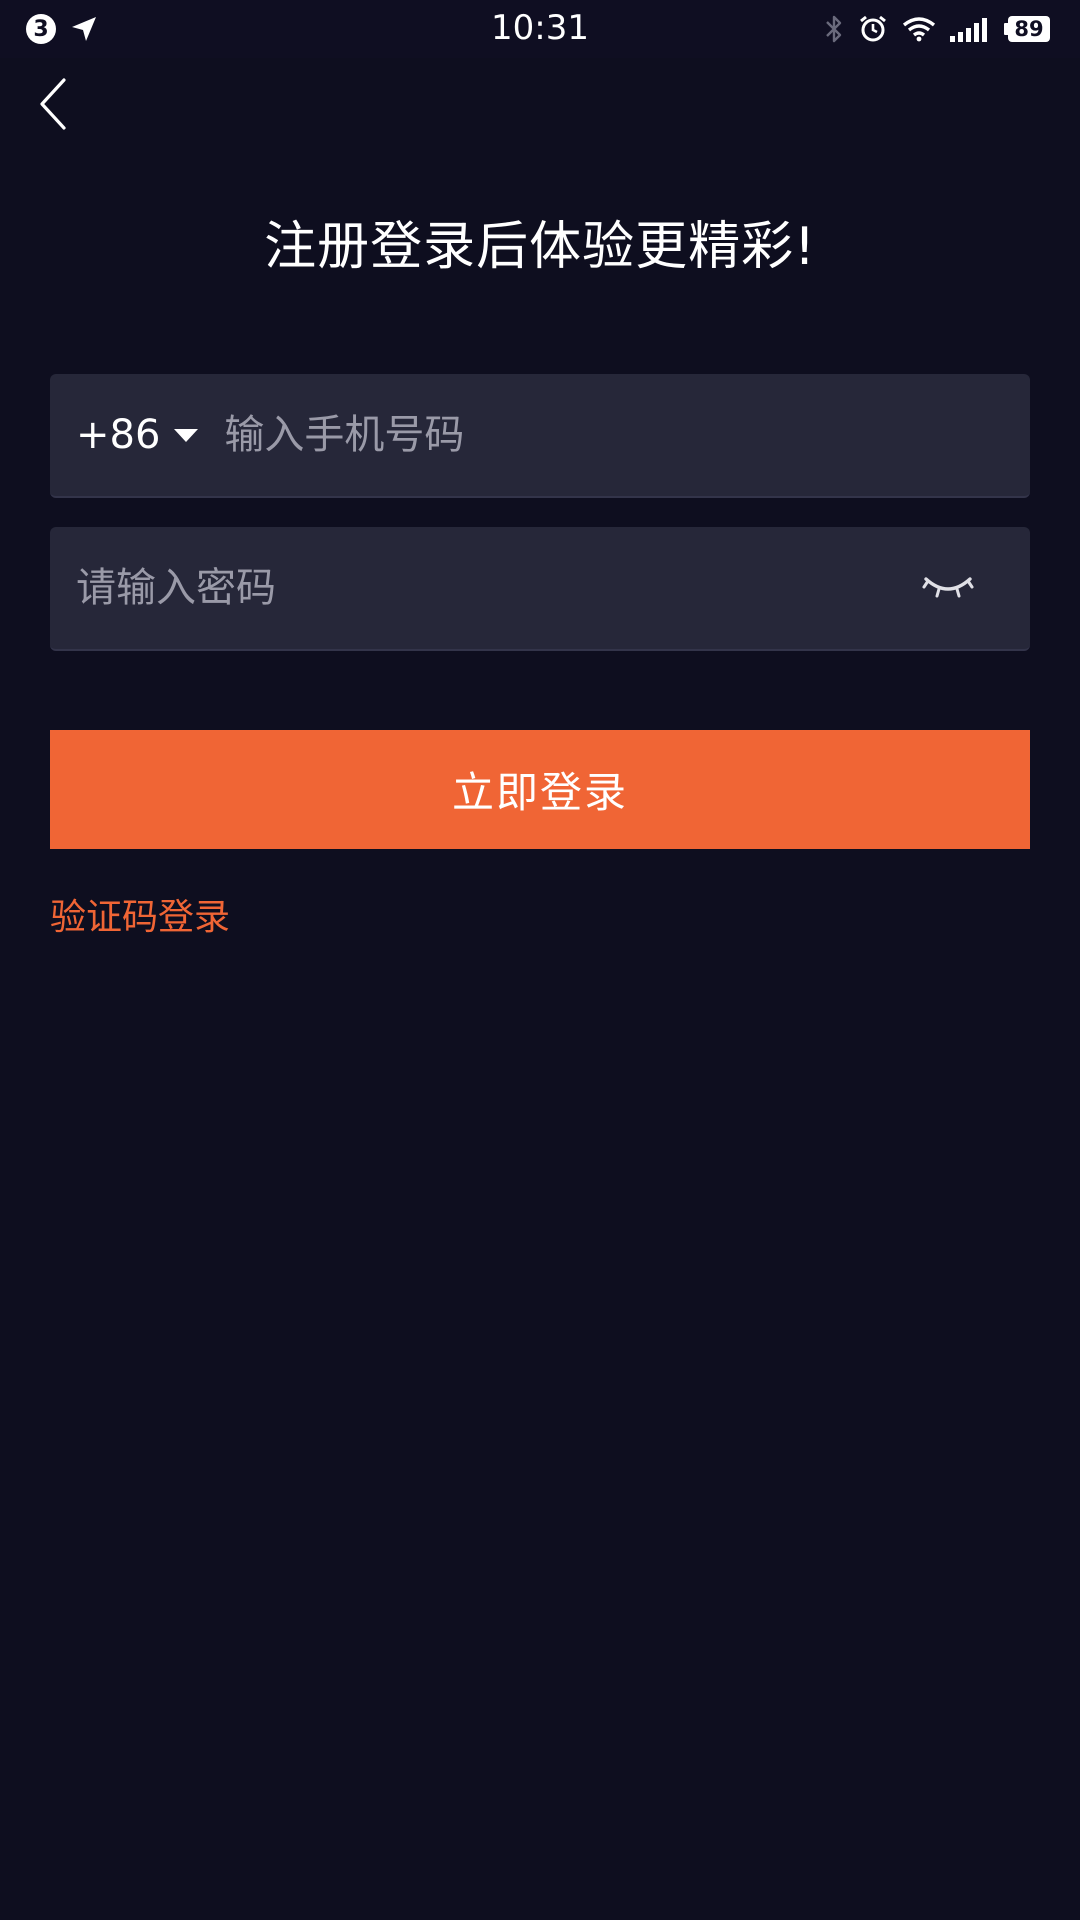  Describe the element at coordinates (476, 588) in the screenshot. I see `password-input` at that location.